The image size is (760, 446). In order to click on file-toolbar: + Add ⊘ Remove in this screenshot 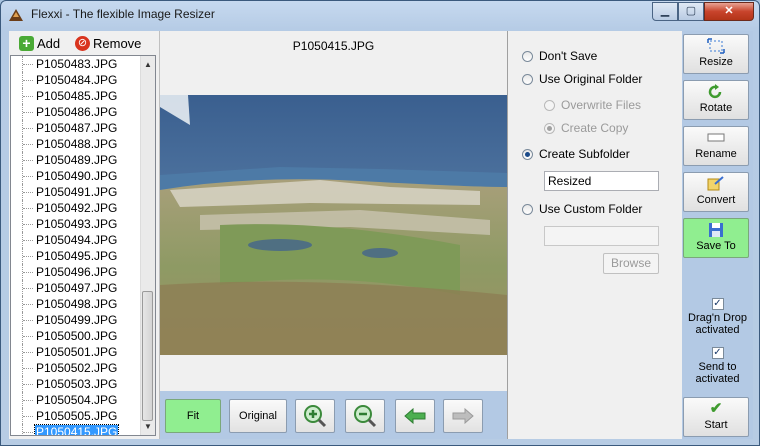, I will do `click(84, 43)`.